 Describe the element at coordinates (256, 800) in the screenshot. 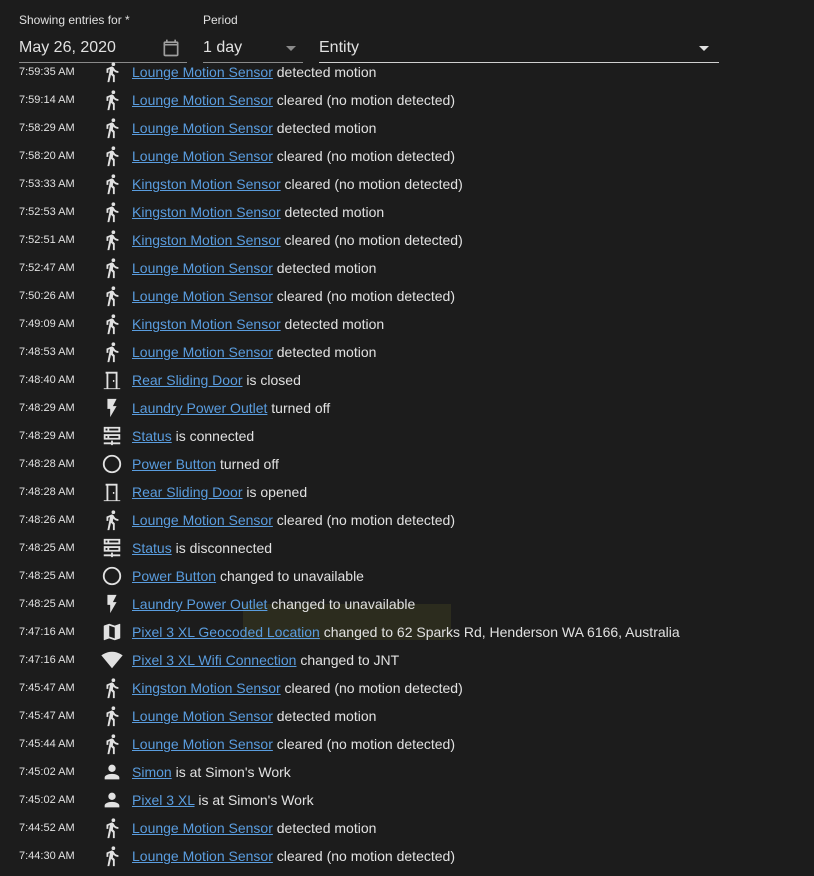

I see `log-entry-text: is at Simon's Work` at that location.